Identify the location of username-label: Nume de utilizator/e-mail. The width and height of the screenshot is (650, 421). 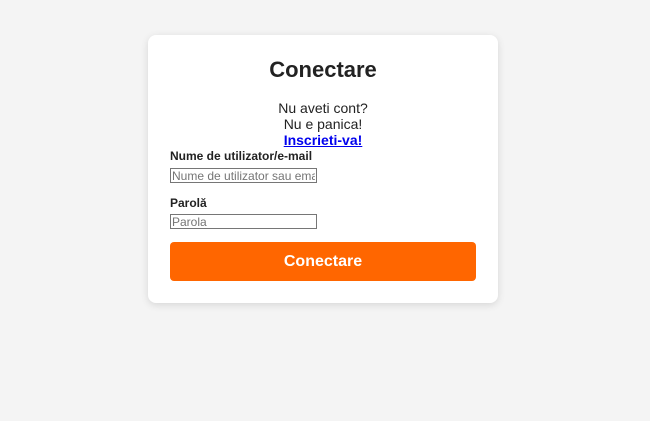
(241, 156).